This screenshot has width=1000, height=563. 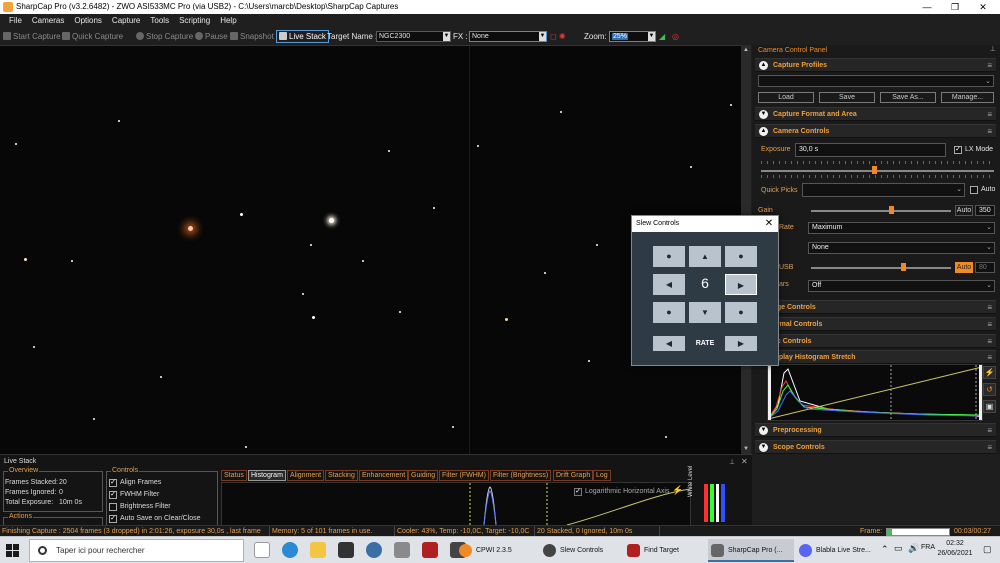 I want to click on display-histogram-section: isplay Histogram Stretch ≡, so click(x=875, y=357).